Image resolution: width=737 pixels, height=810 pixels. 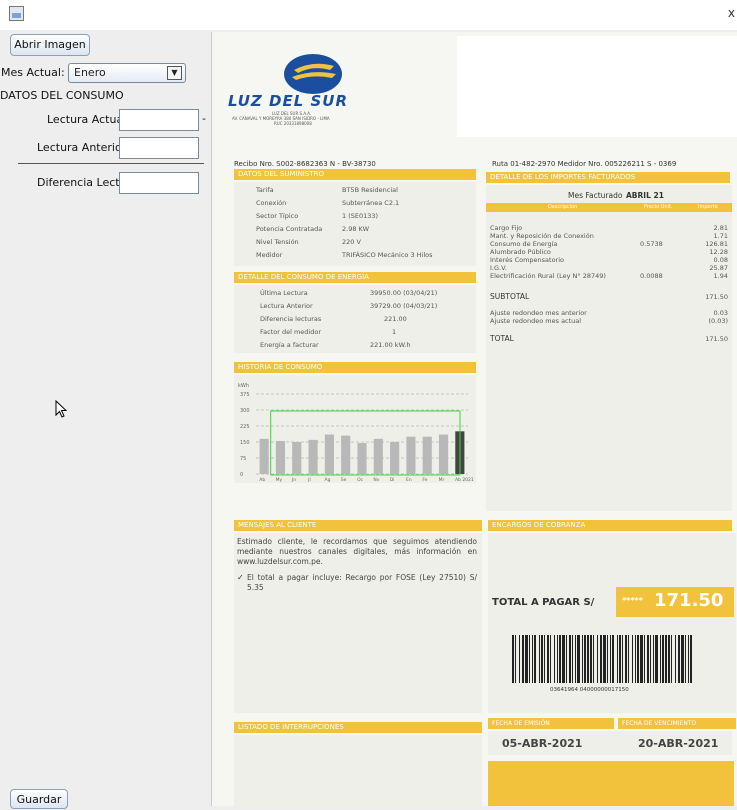 I want to click on amounts-header-bar, so click(x=609, y=207).